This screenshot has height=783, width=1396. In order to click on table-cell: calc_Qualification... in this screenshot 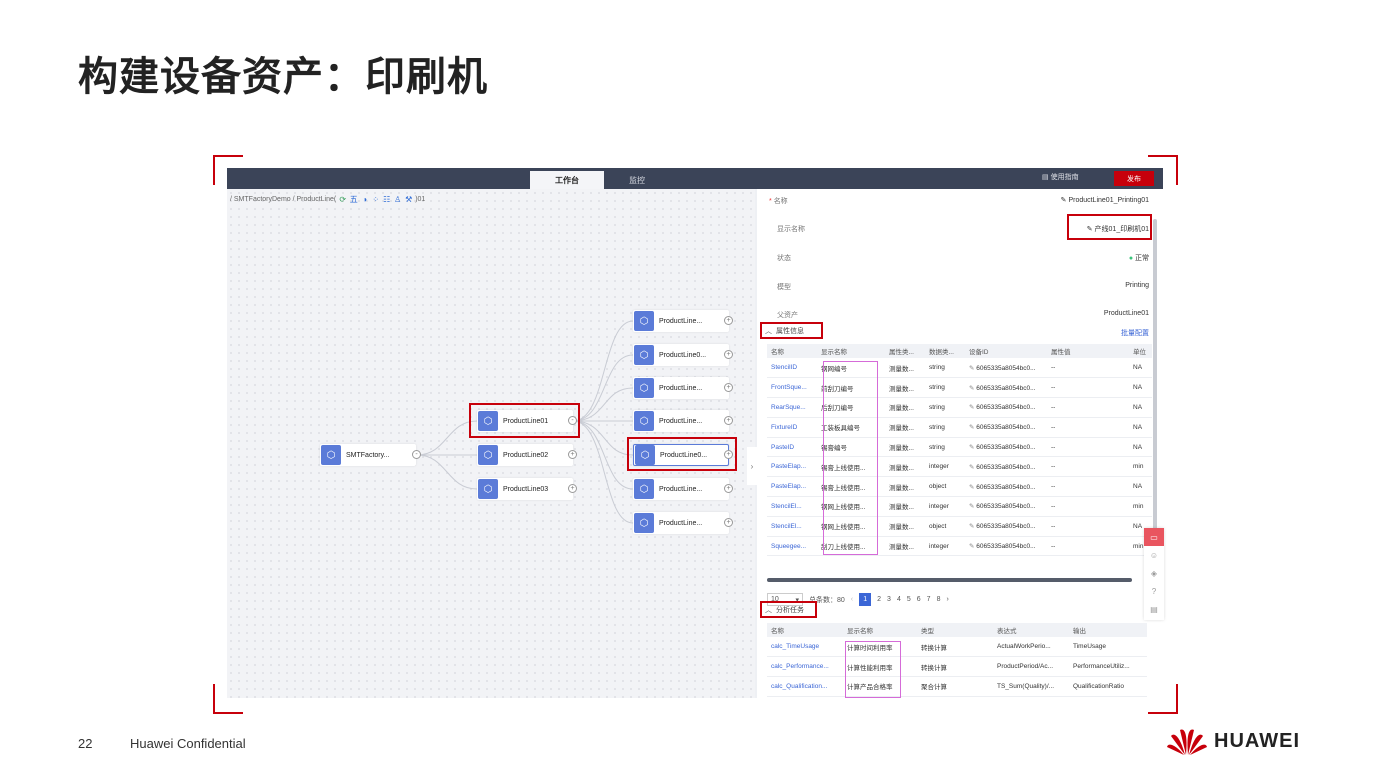, I will do `click(805, 686)`.